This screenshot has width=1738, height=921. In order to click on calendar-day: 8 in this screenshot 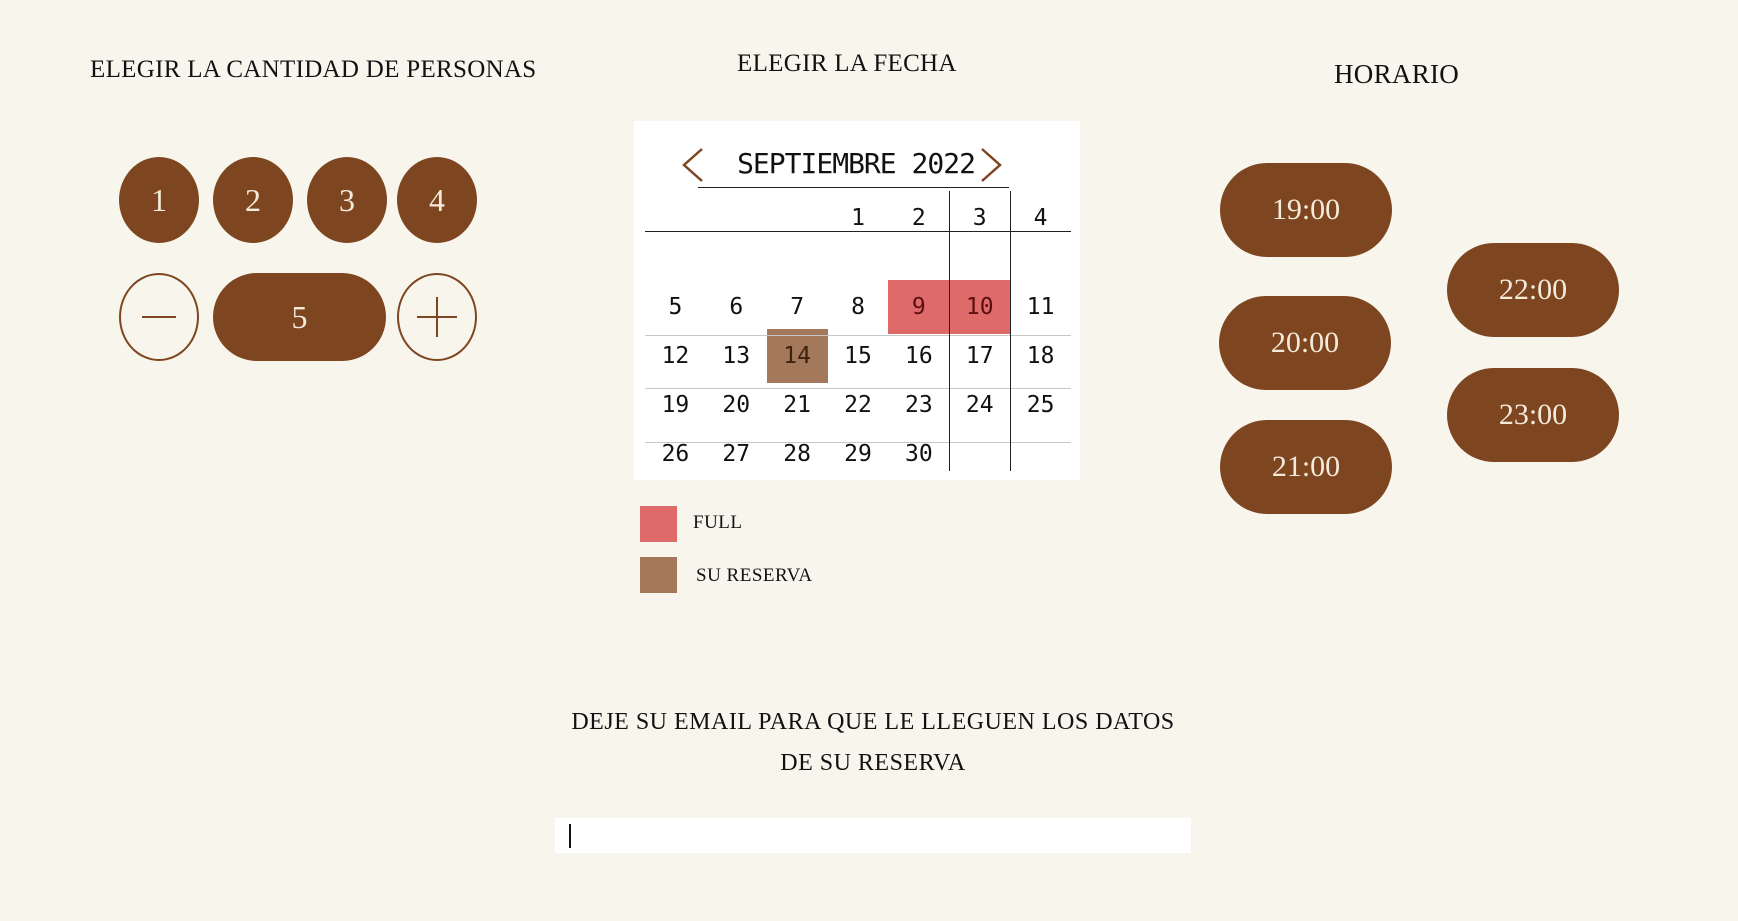, I will do `click(858, 307)`.